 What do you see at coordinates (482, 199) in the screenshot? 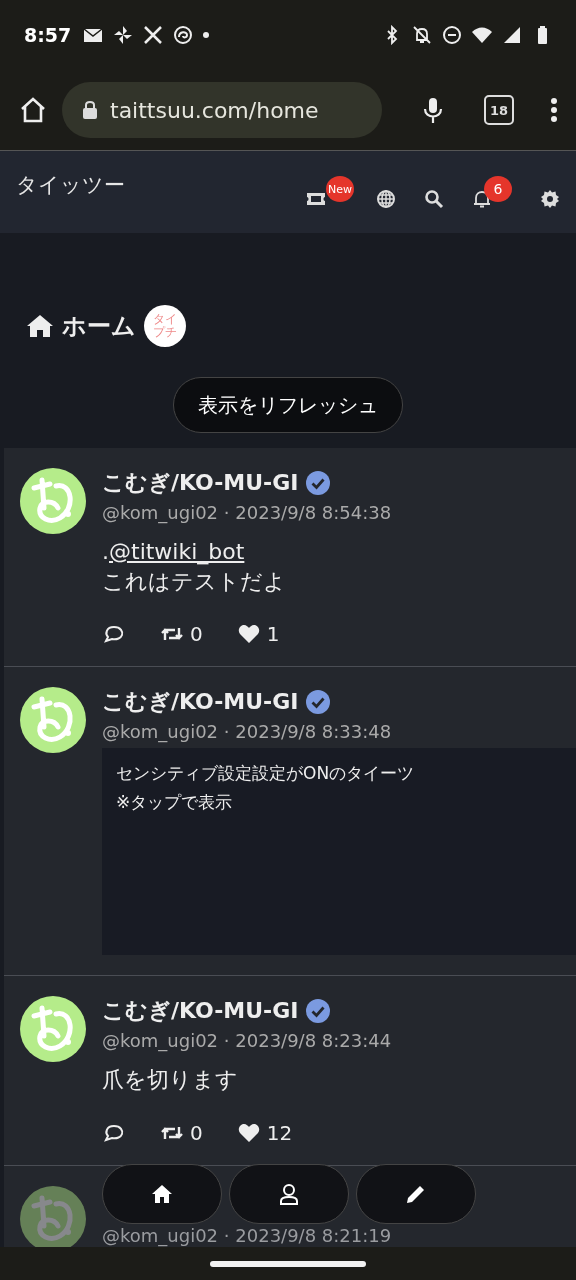
I see `bell-icon` at bounding box center [482, 199].